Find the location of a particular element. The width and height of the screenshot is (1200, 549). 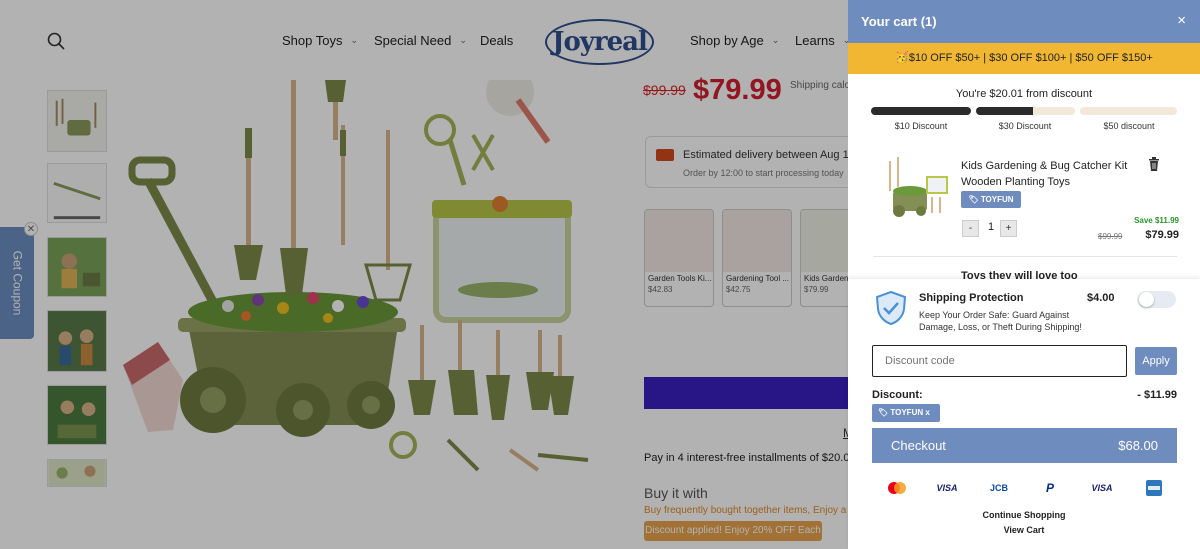

quantity-increase-button: + is located at coordinates (1008, 228).